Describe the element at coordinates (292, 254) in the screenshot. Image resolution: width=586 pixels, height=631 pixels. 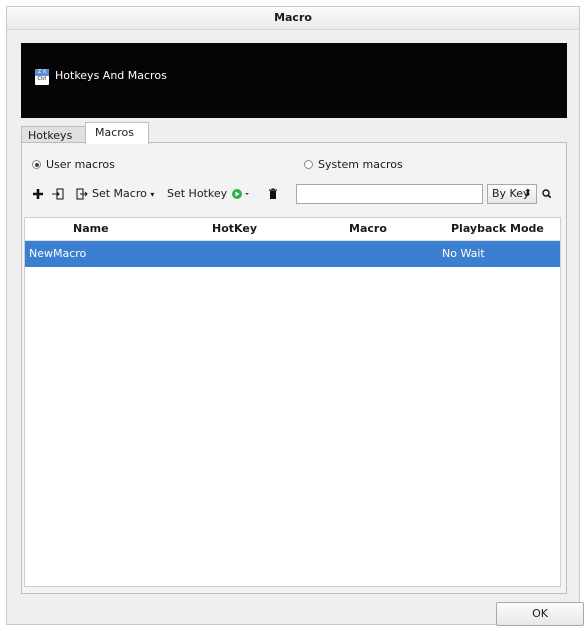
I see `table-row: NewMacro No Wait` at that location.